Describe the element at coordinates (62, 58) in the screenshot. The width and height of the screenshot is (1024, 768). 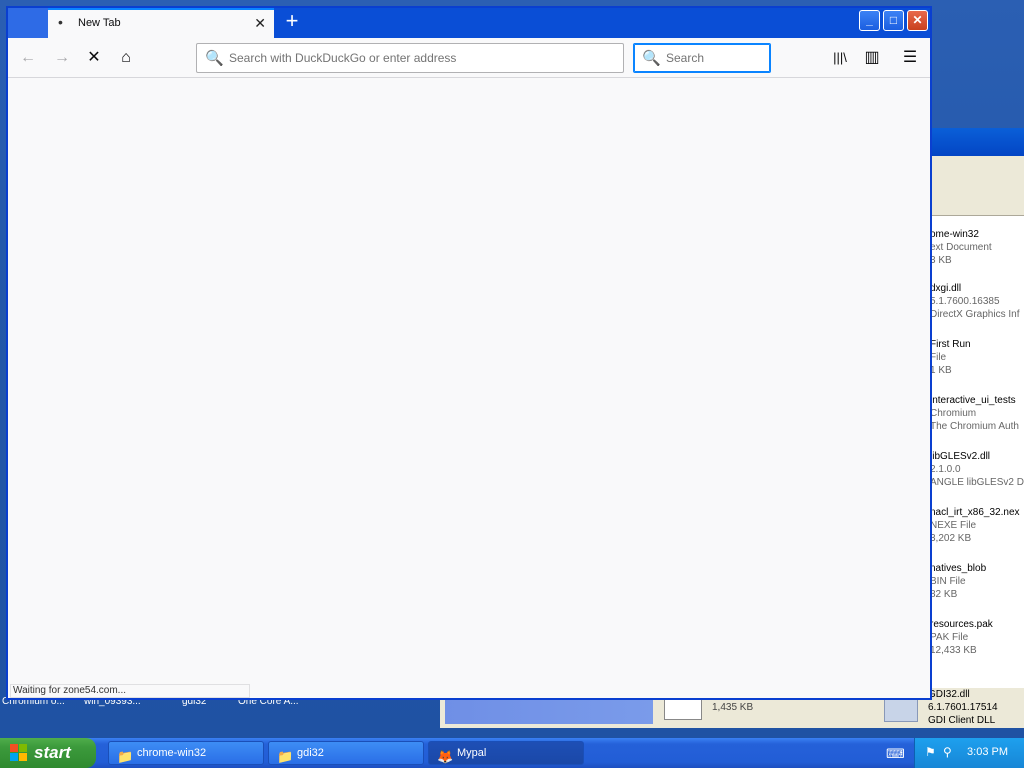
I see `forward-arrow-icon: →` at that location.